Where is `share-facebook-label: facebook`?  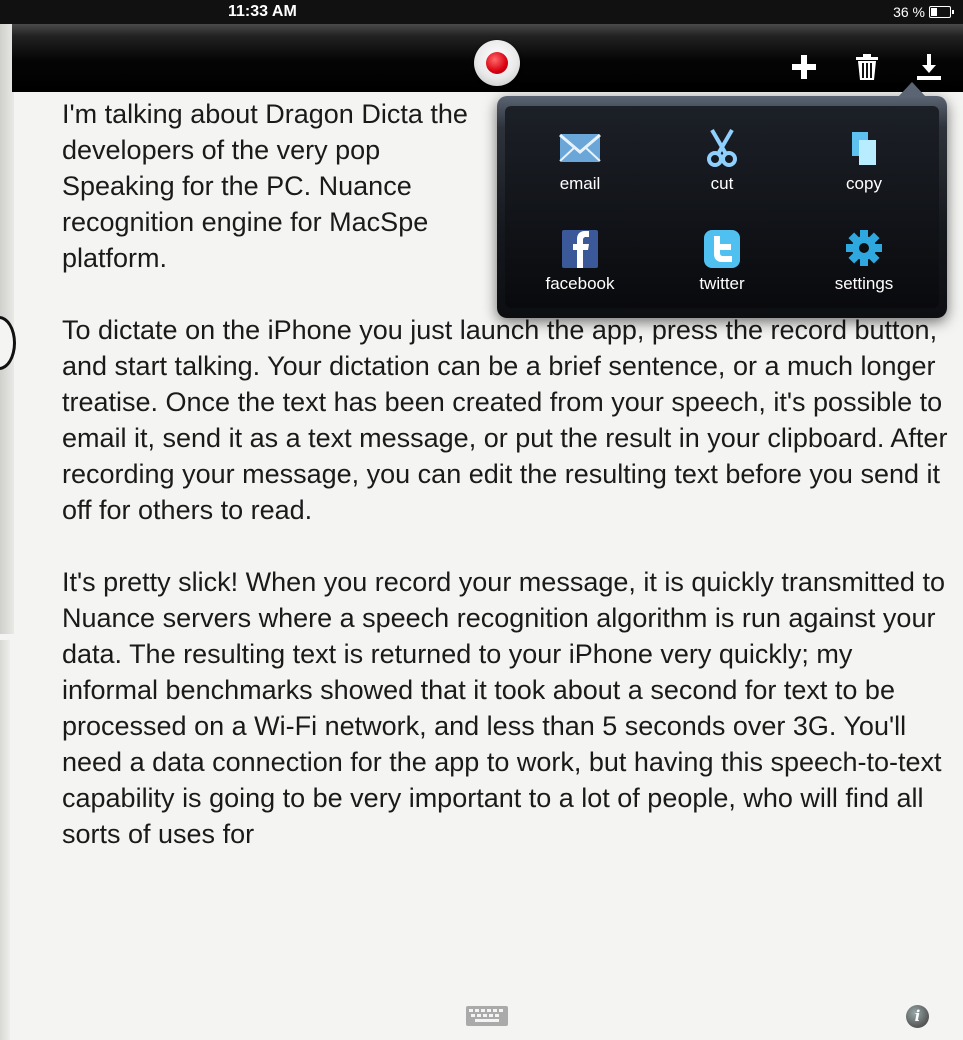
share-facebook-label: facebook is located at coordinates (580, 283).